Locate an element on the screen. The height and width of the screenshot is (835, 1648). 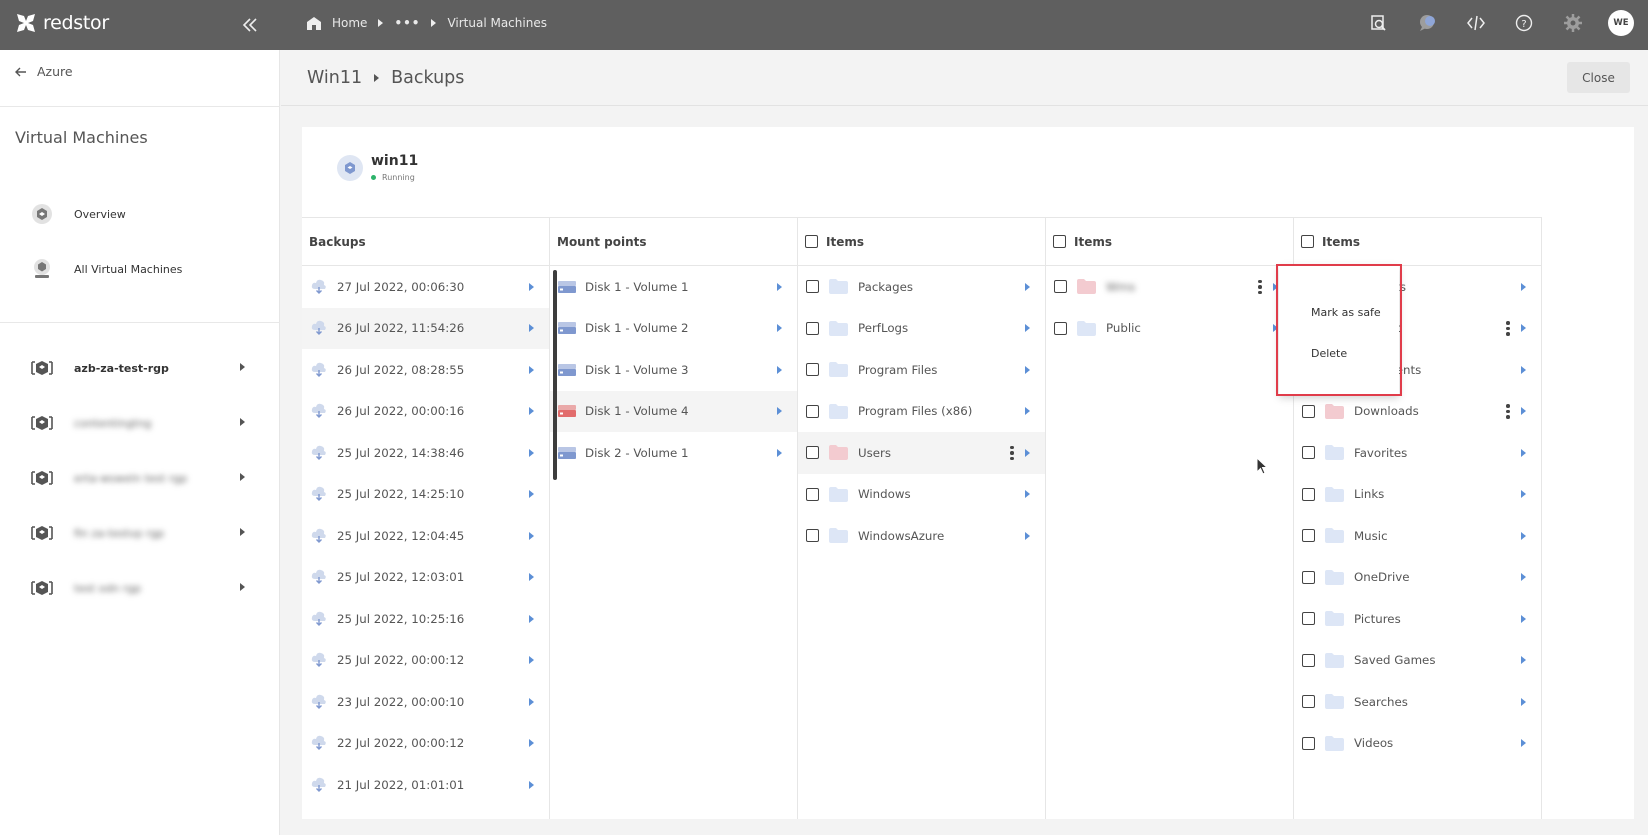
settings-icon is located at coordinates (1573, 23).